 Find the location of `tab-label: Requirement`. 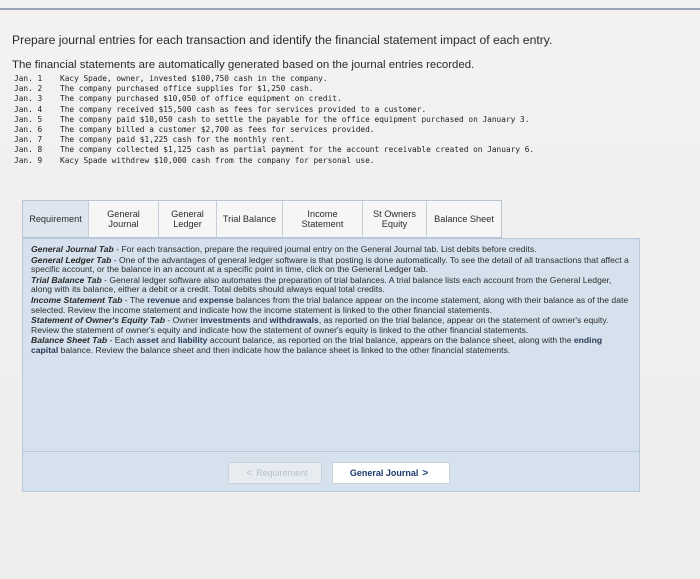

tab-label: Requirement is located at coordinates (55, 218).